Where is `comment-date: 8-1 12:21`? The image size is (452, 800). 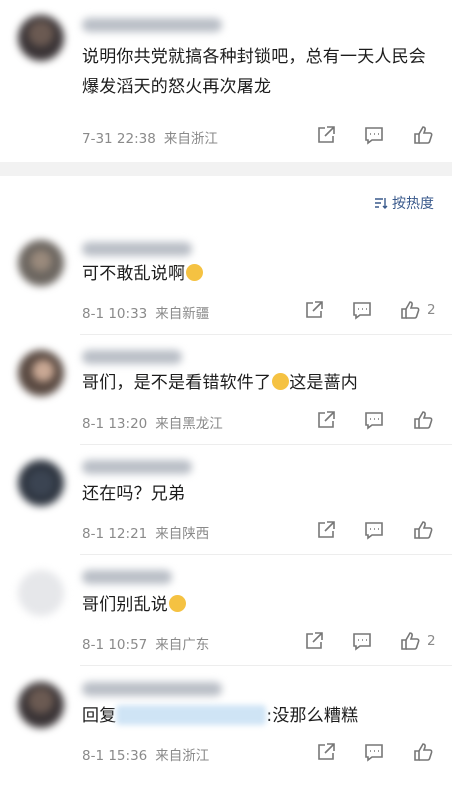 comment-date: 8-1 12:21 is located at coordinates (115, 534).